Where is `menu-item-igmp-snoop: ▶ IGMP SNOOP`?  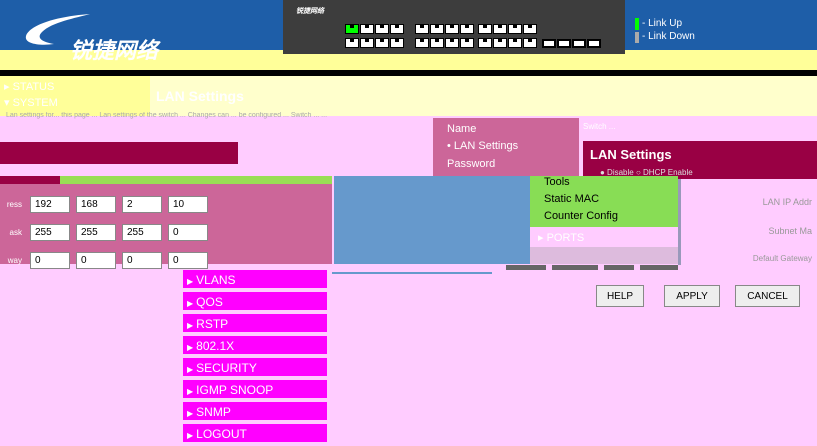 menu-item-igmp-snoop: ▶ IGMP SNOOP is located at coordinates (255, 390).